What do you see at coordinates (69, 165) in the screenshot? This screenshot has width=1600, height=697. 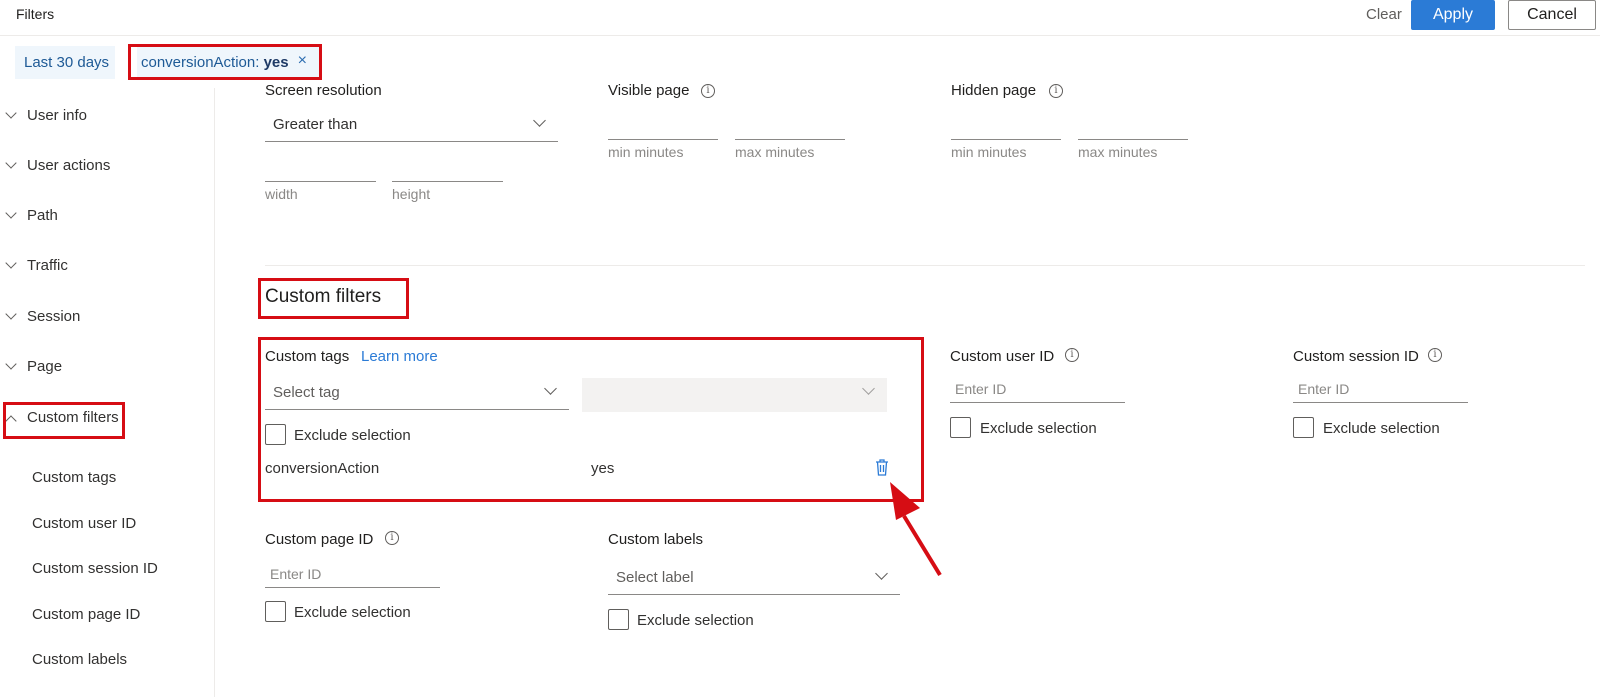 I see `sidebar-item-label: User actions` at bounding box center [69, 165].